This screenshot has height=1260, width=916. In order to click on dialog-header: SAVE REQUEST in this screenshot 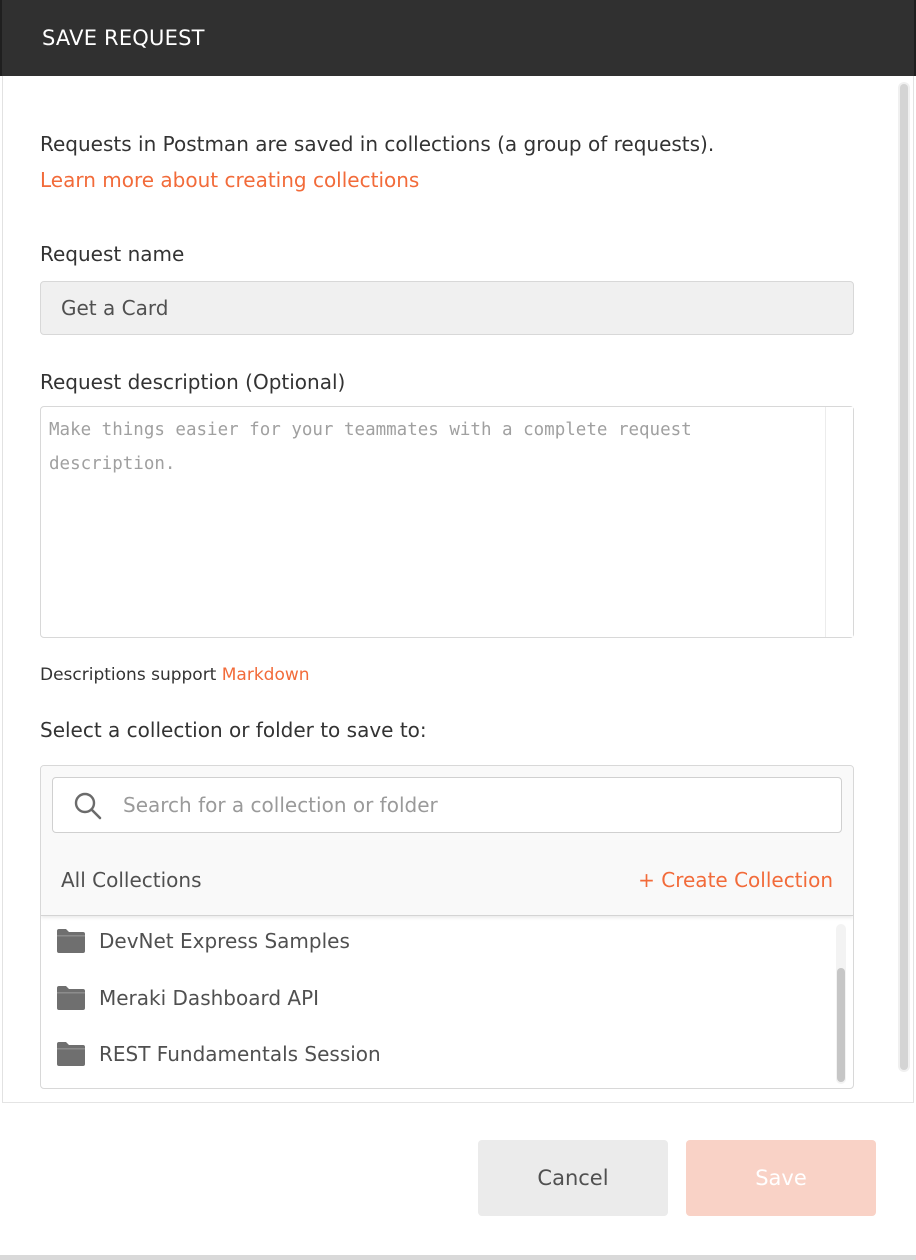, I will do `click(458, 38)`.